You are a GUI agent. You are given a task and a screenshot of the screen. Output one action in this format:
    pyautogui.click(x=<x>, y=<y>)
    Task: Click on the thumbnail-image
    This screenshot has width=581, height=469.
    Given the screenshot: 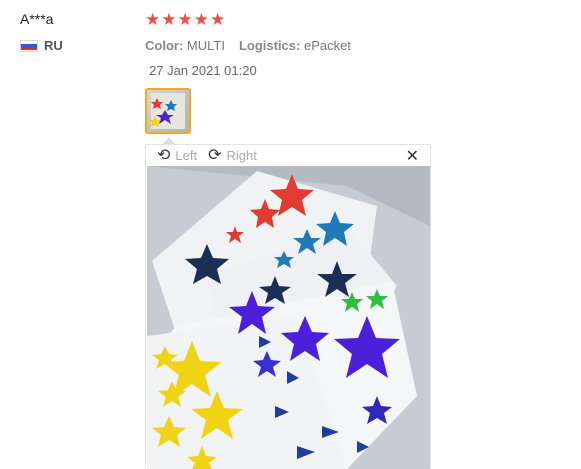 What is the action you would take?
    pyautogui.click(x=168, y=111)
    